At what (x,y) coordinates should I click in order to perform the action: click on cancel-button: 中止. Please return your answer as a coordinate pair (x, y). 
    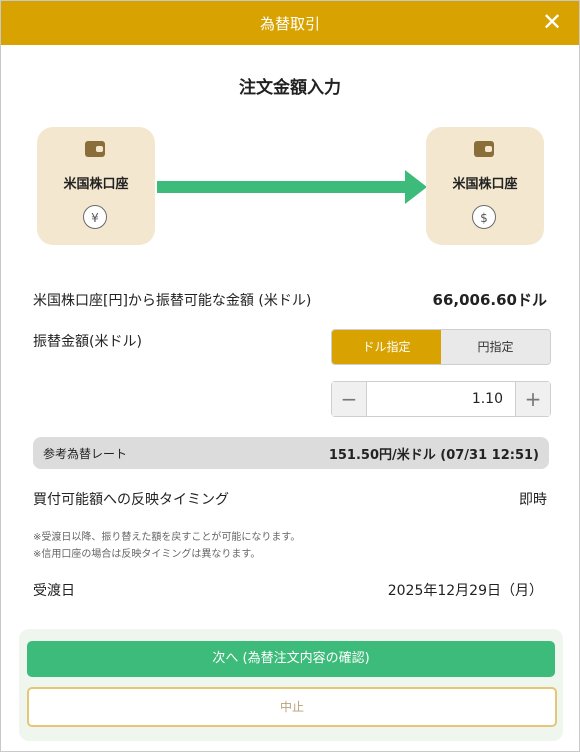
    Looking at the image, I should click on (292, 707).